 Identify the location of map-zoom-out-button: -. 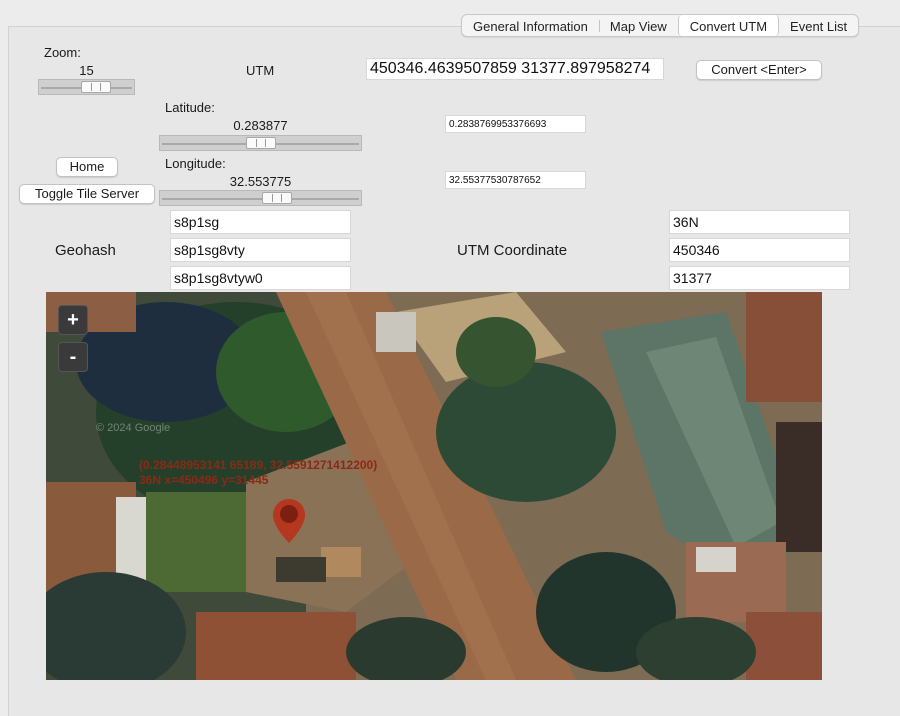
(73, 357).